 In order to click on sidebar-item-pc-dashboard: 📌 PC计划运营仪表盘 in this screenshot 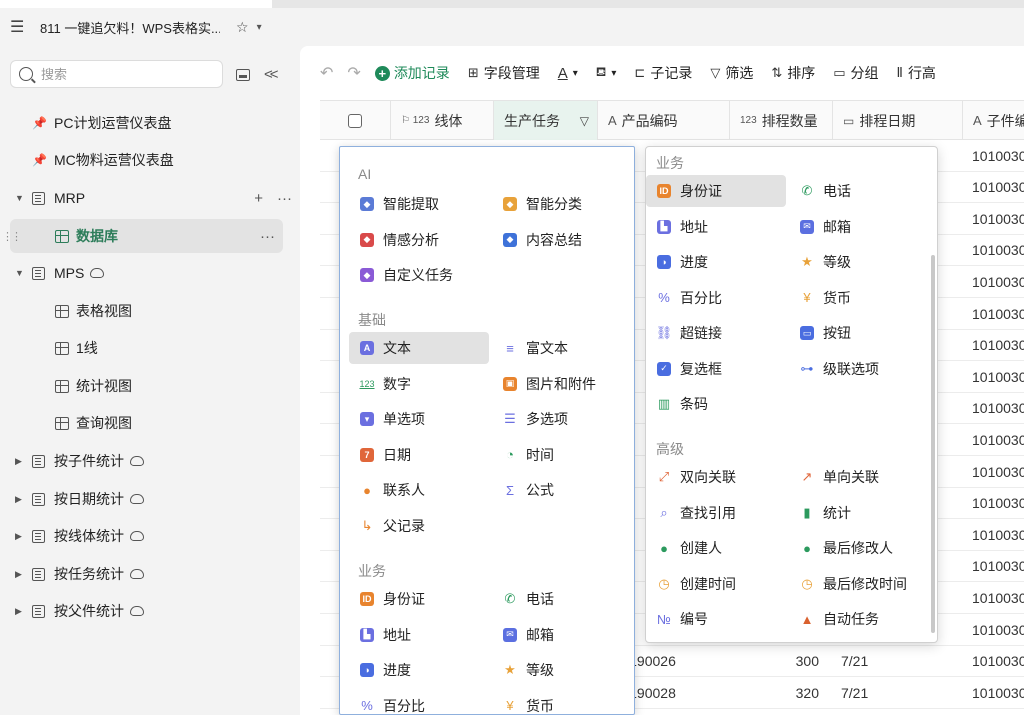, I will do `click(150, 123)`.